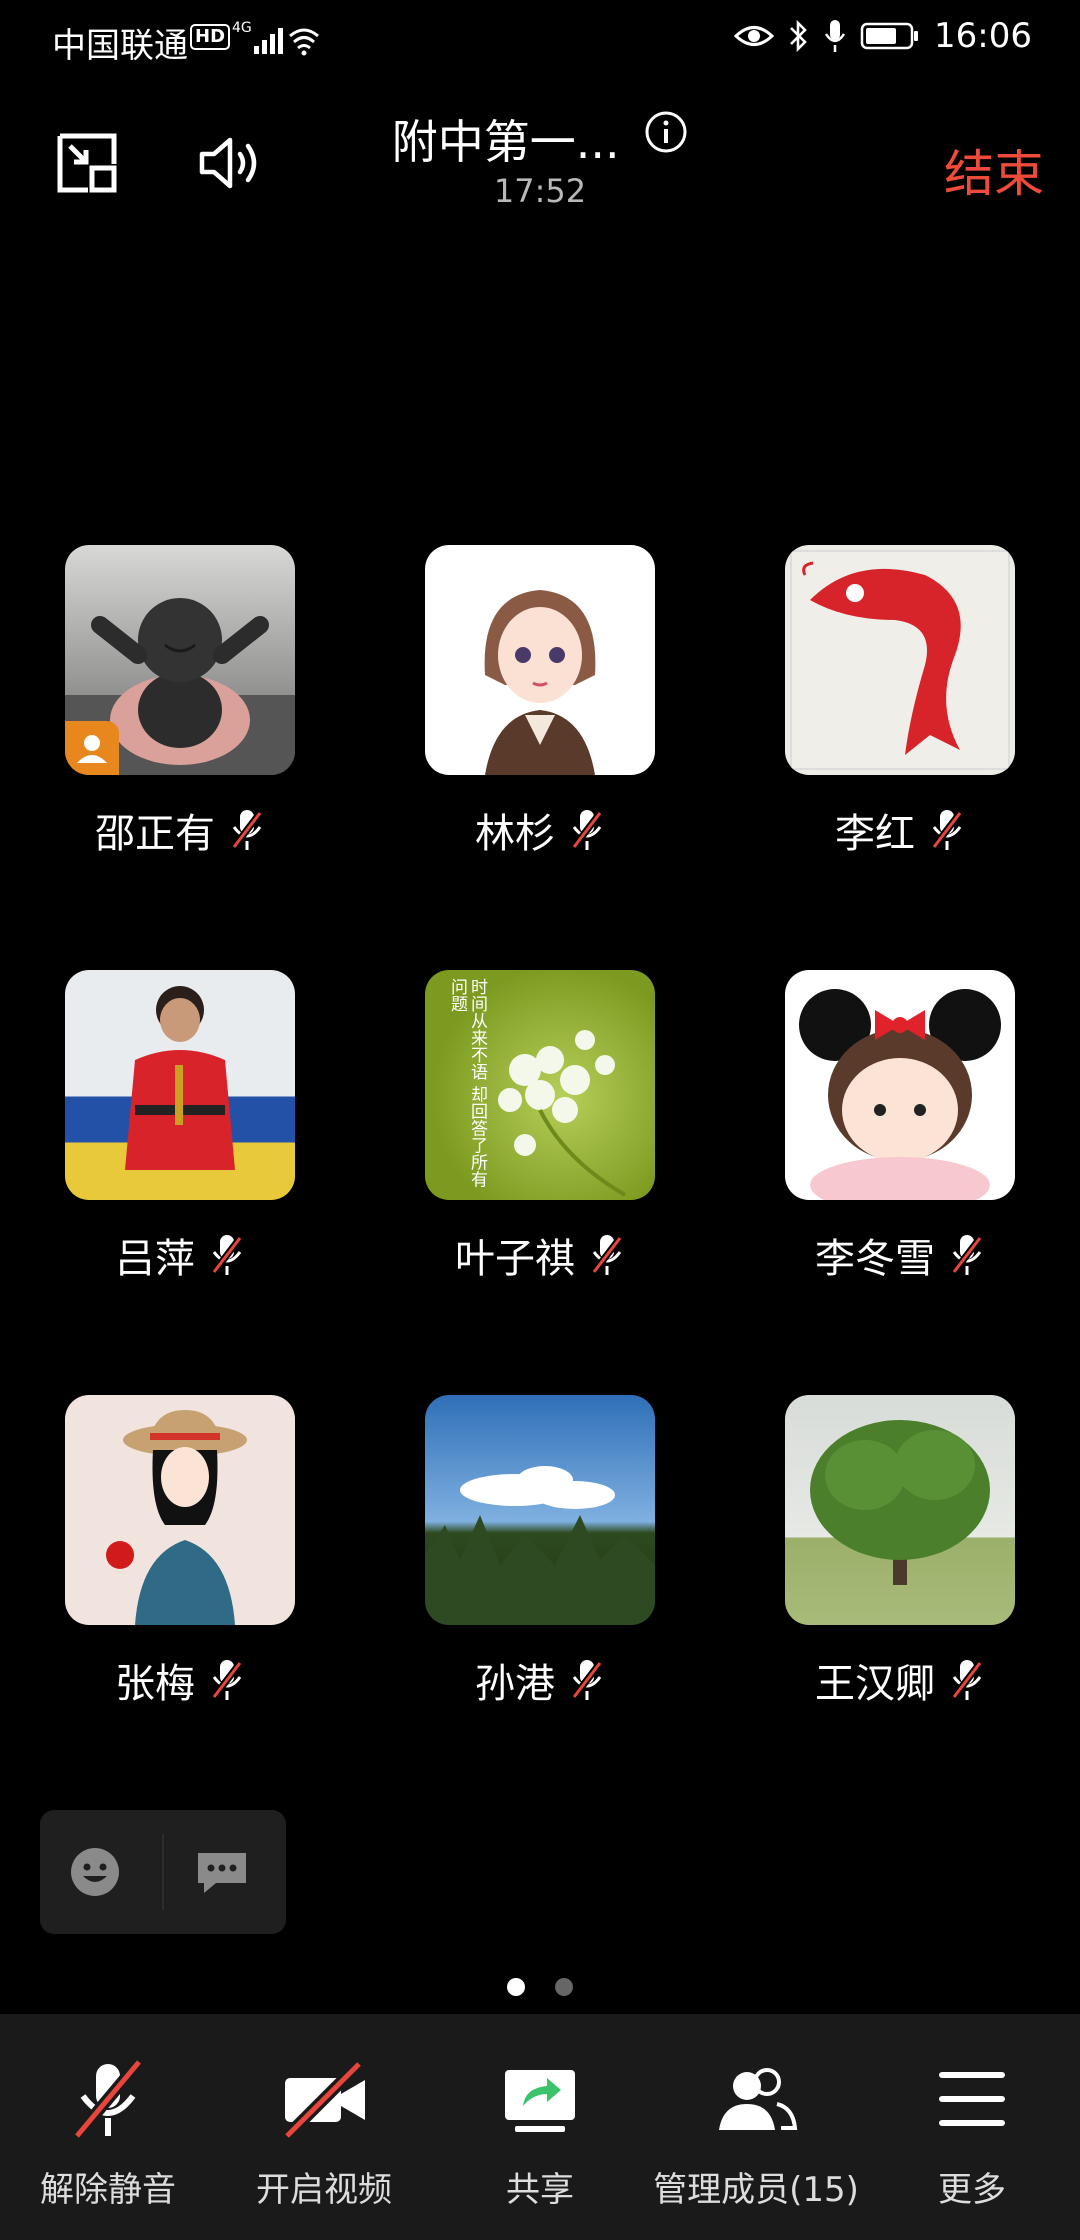  I want to click on participant-name-row: 王汉卿, so click(900, 1680).